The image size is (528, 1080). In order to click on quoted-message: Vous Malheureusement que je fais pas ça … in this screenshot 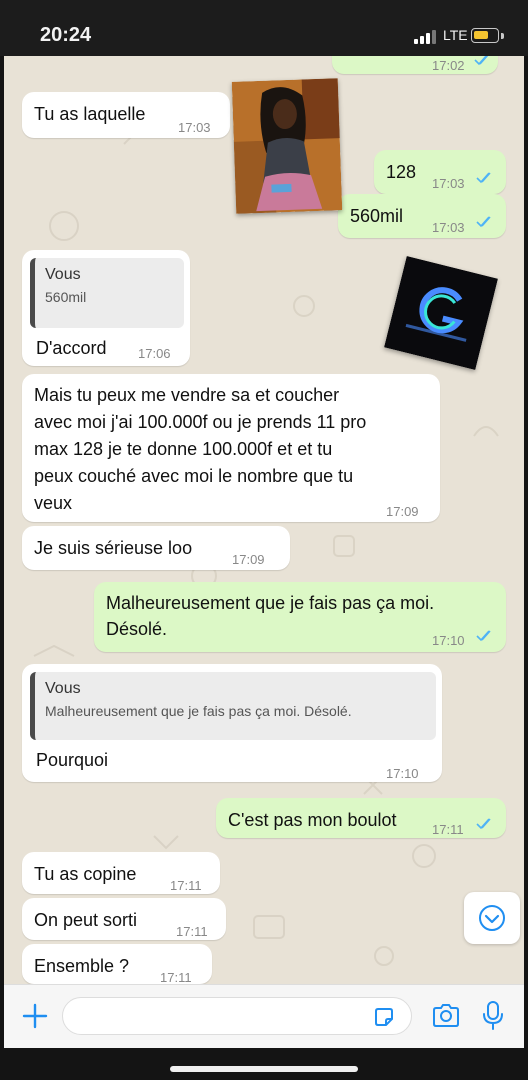, I will do `click(233, 706)`.